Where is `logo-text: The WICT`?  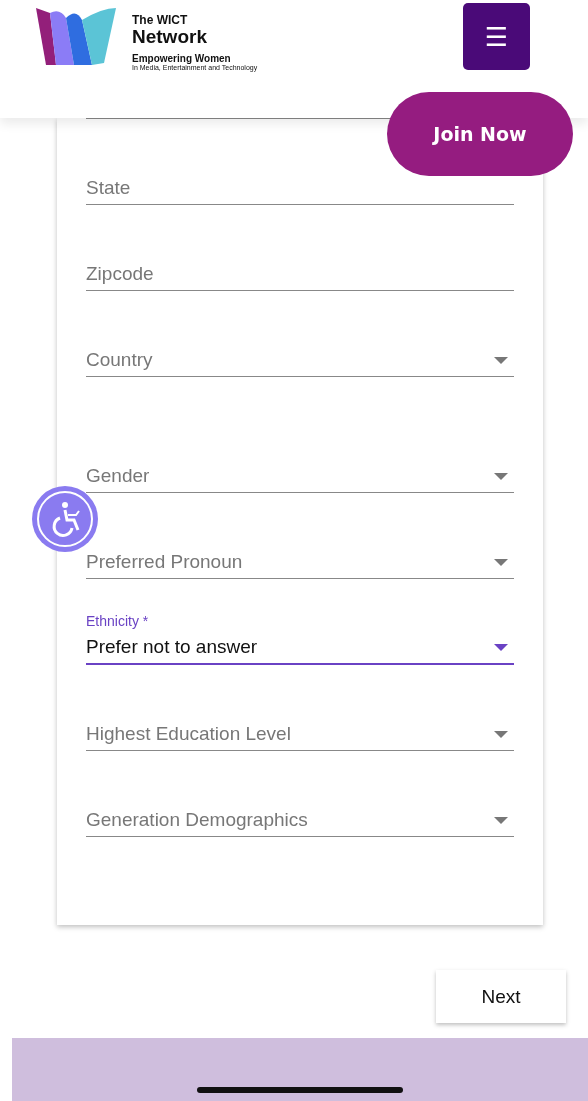
logo-text: The WICT is located at coordinates (160, 20).